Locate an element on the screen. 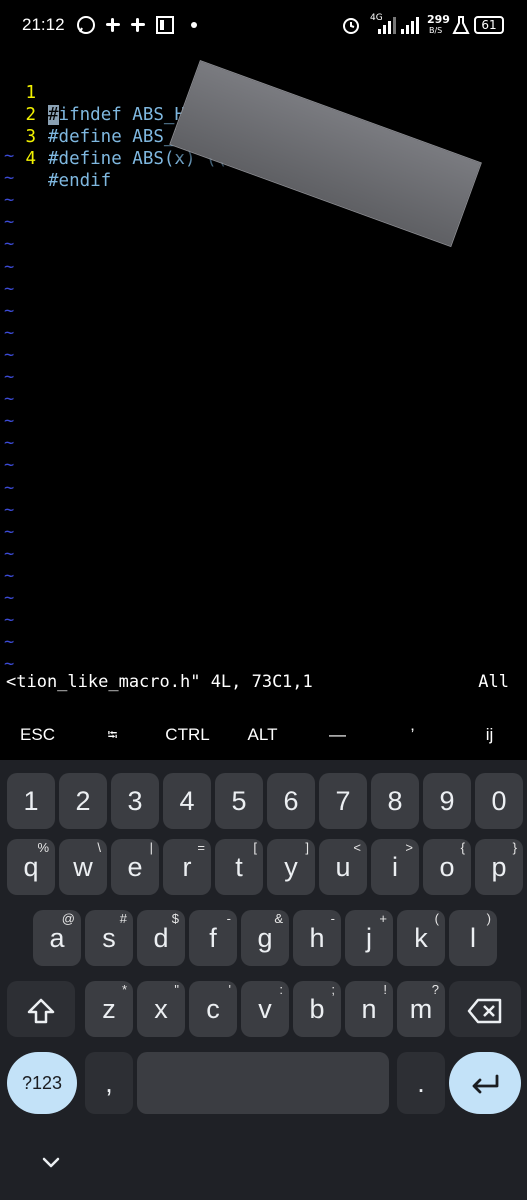 The image size is (527, 1200). key-z: z * is located at coordinates (109, 1009).